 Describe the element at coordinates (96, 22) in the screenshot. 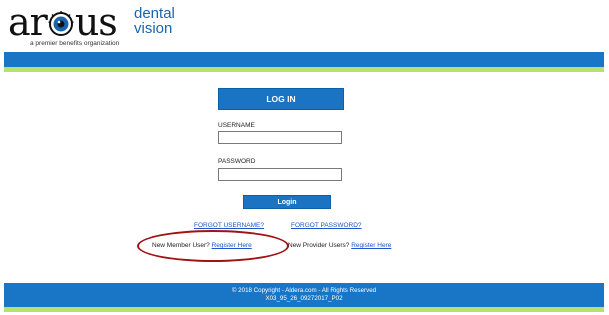

I see `logo-word-part2: us` at that location.